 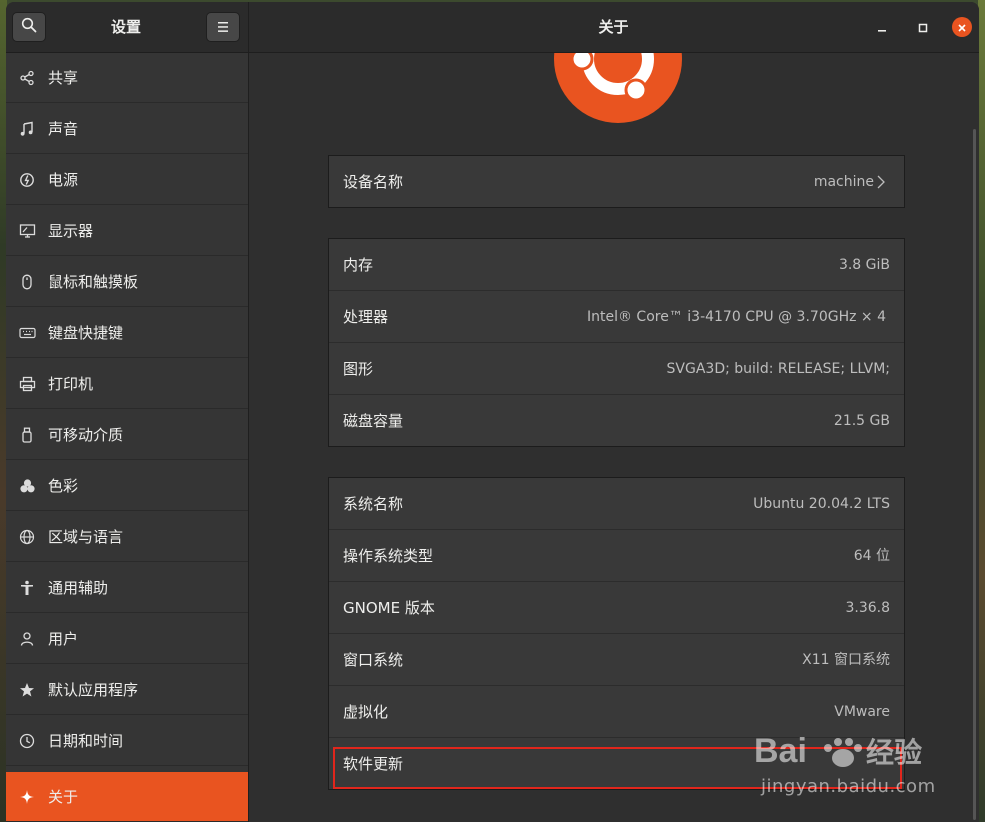 I want to click on row-label: 虚拟化, so click(x=366, y=712).